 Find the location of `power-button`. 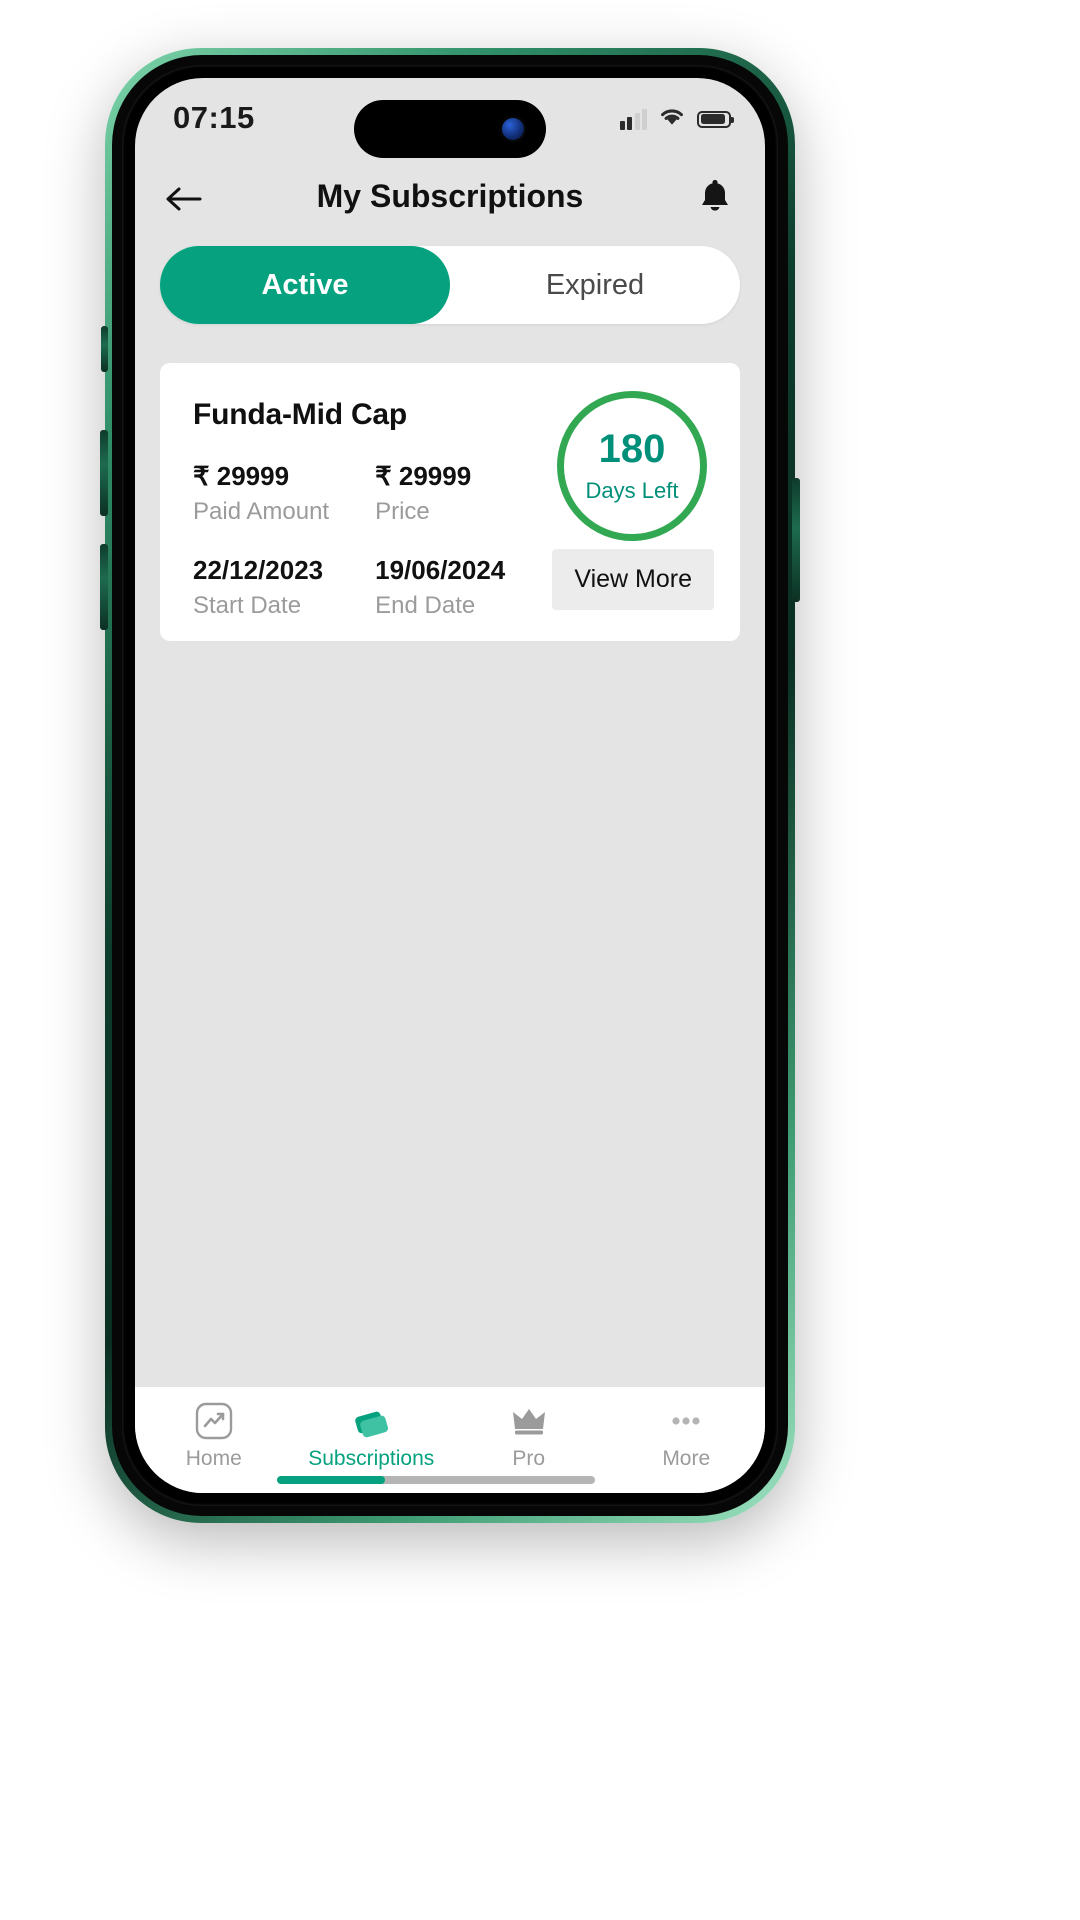

power-button is located at coordinates (796, 540).